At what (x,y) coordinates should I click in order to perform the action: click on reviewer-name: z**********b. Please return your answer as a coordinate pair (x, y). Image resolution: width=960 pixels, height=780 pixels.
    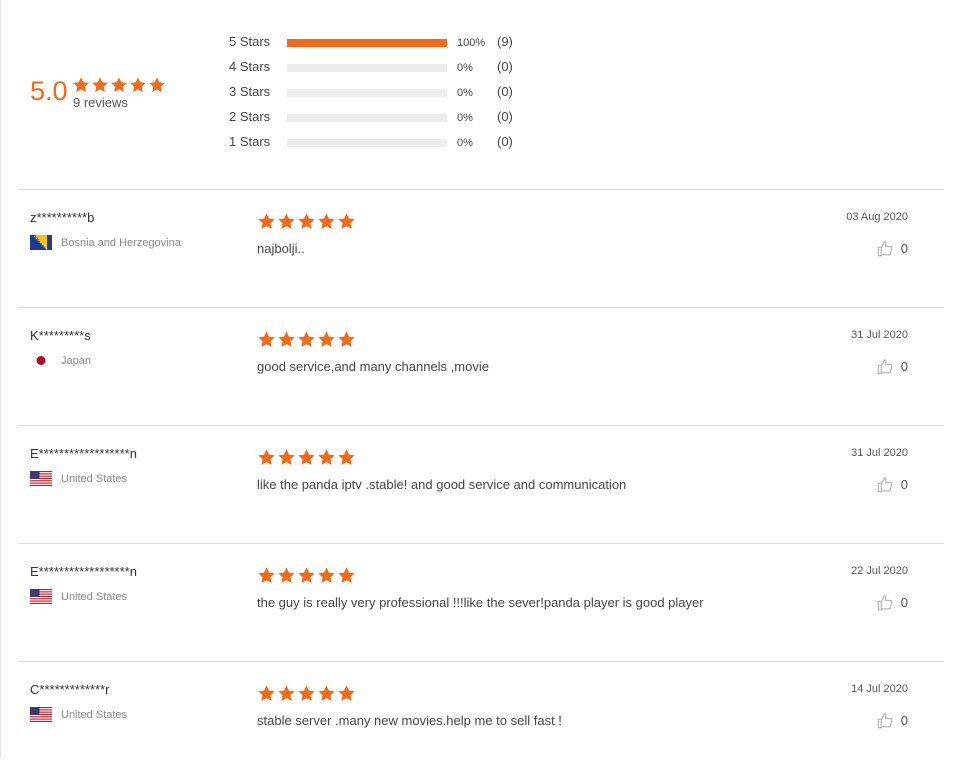
    Looking at the image, I should click on (62, 217).